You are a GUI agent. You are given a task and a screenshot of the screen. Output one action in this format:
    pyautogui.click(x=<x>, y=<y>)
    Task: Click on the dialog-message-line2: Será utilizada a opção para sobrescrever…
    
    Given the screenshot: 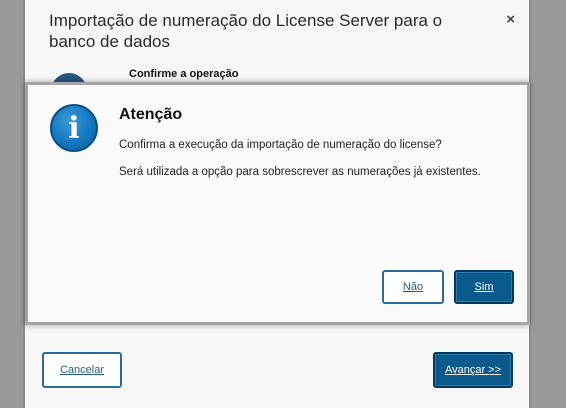 What is the action you would take?
    pyautogui.click(x=300, y=172)
    